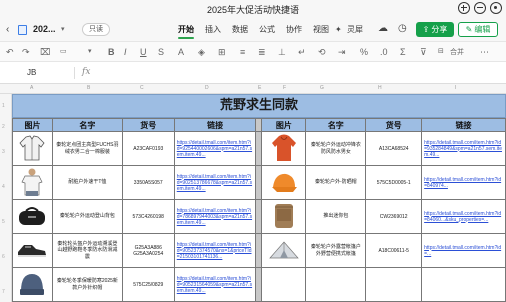 The width and height of the screenshot is (506, 302). Describe the element at coordinates (441, 51) in the screenshot. I see `merge-icon: ⊟` at that location.